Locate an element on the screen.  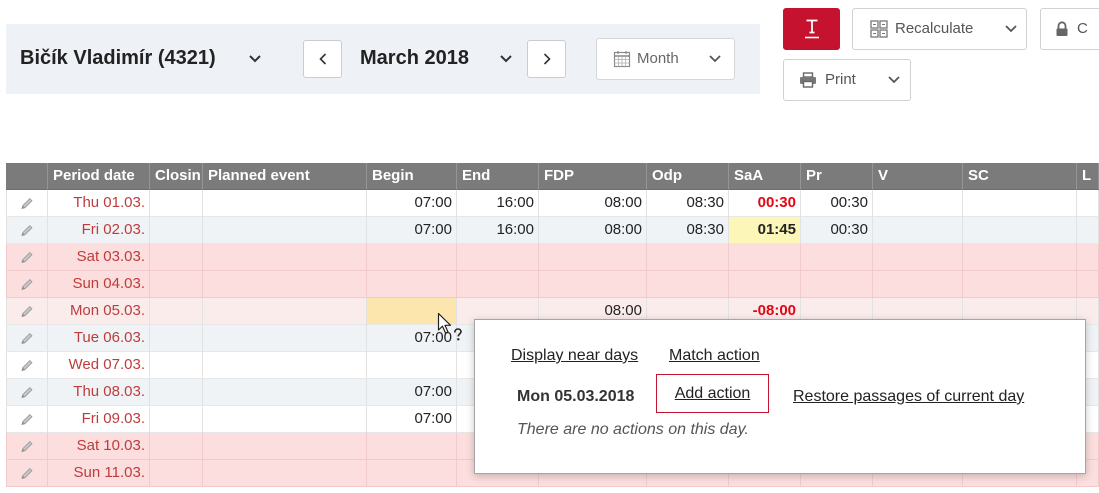
printer-icon is located at coordinates (808, 80).